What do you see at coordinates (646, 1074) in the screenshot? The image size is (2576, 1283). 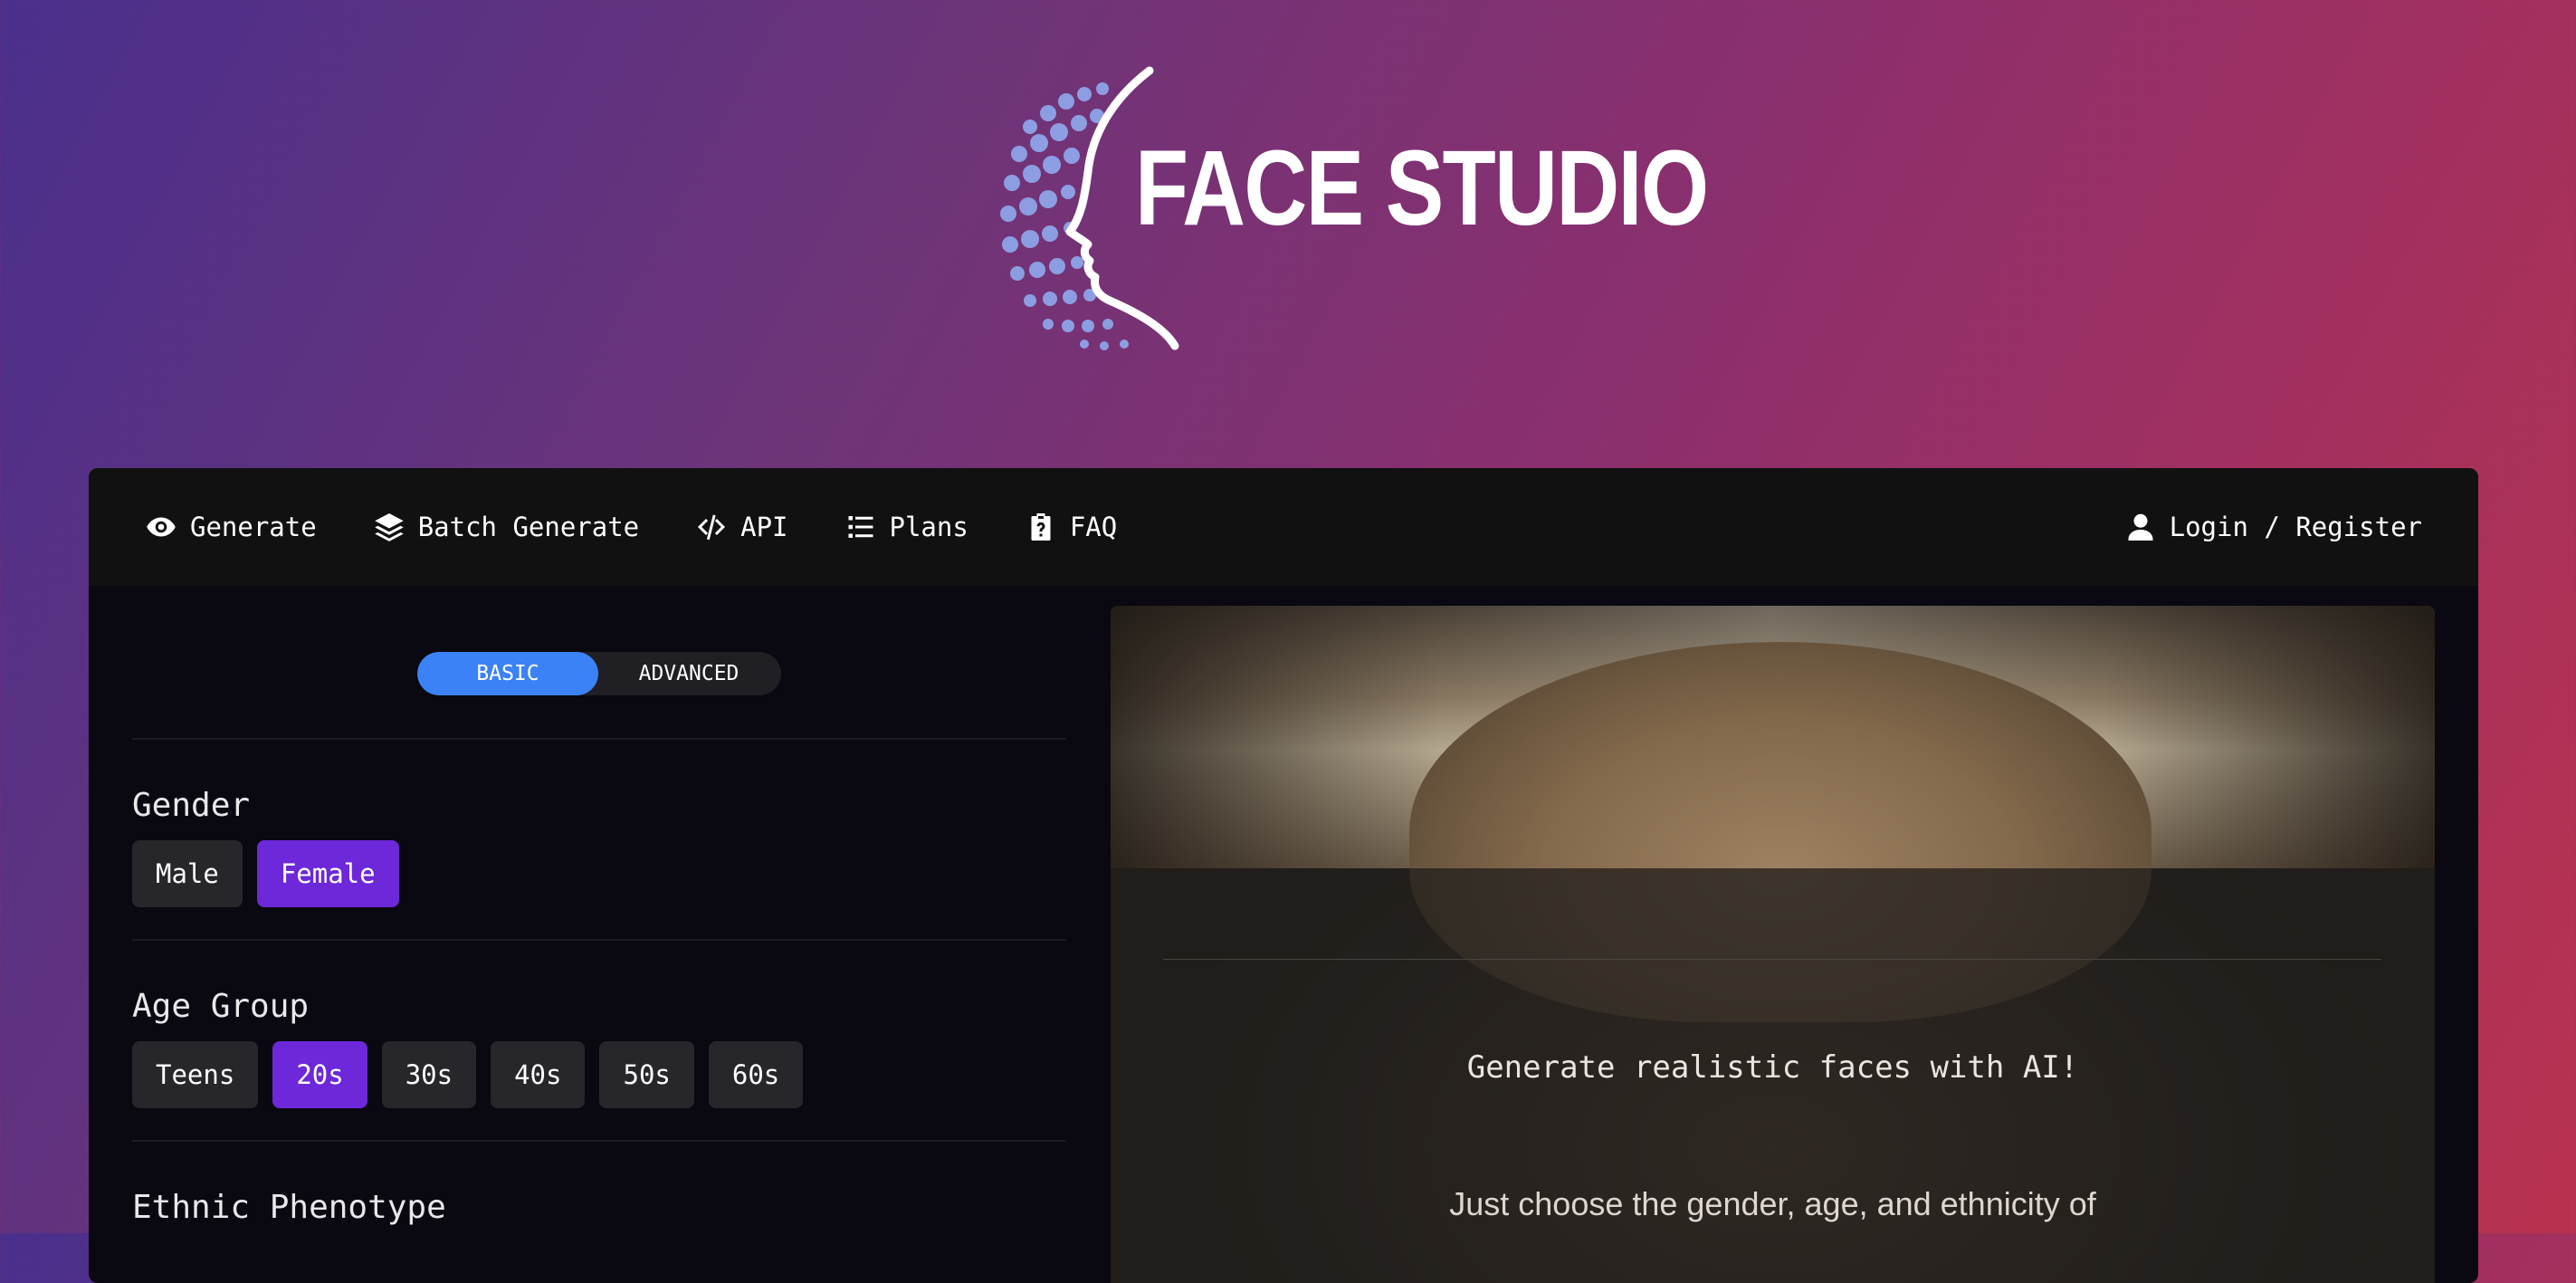 I see `age-50s-button: 50s` at bounding box center [646, 1074].